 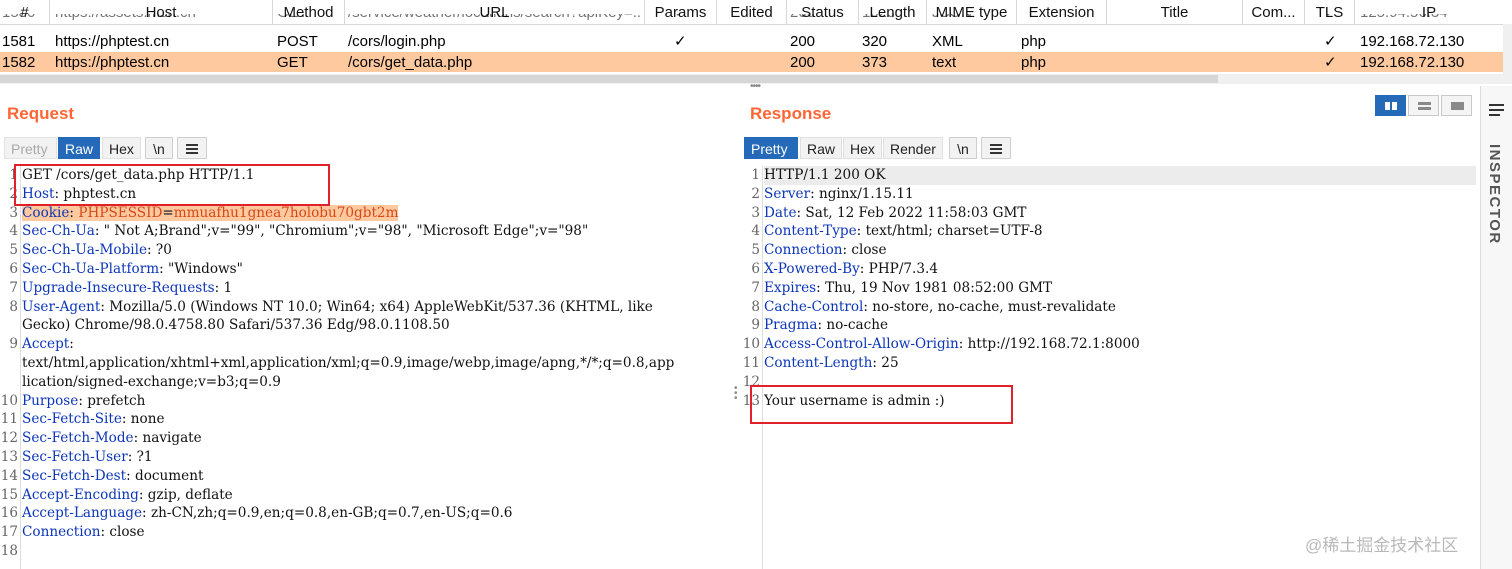 What do you see at coordinates (397, 41) in the screenshot?
I see `cell-url: /cors/login.php` at bounding box center [397, 41].